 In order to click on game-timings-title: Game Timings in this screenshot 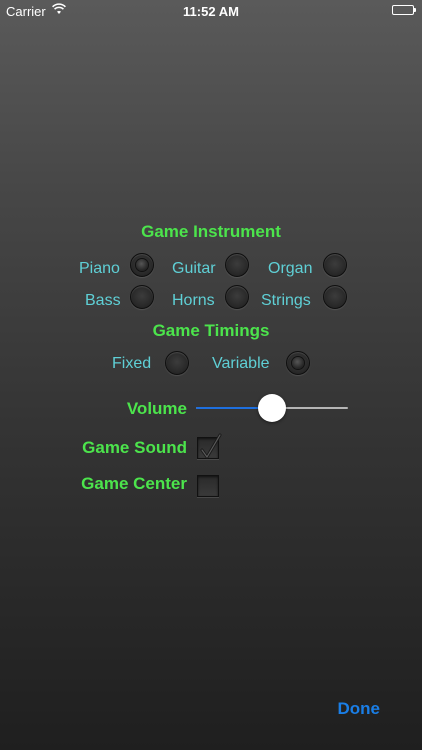, I will do `click(211, 330)`.